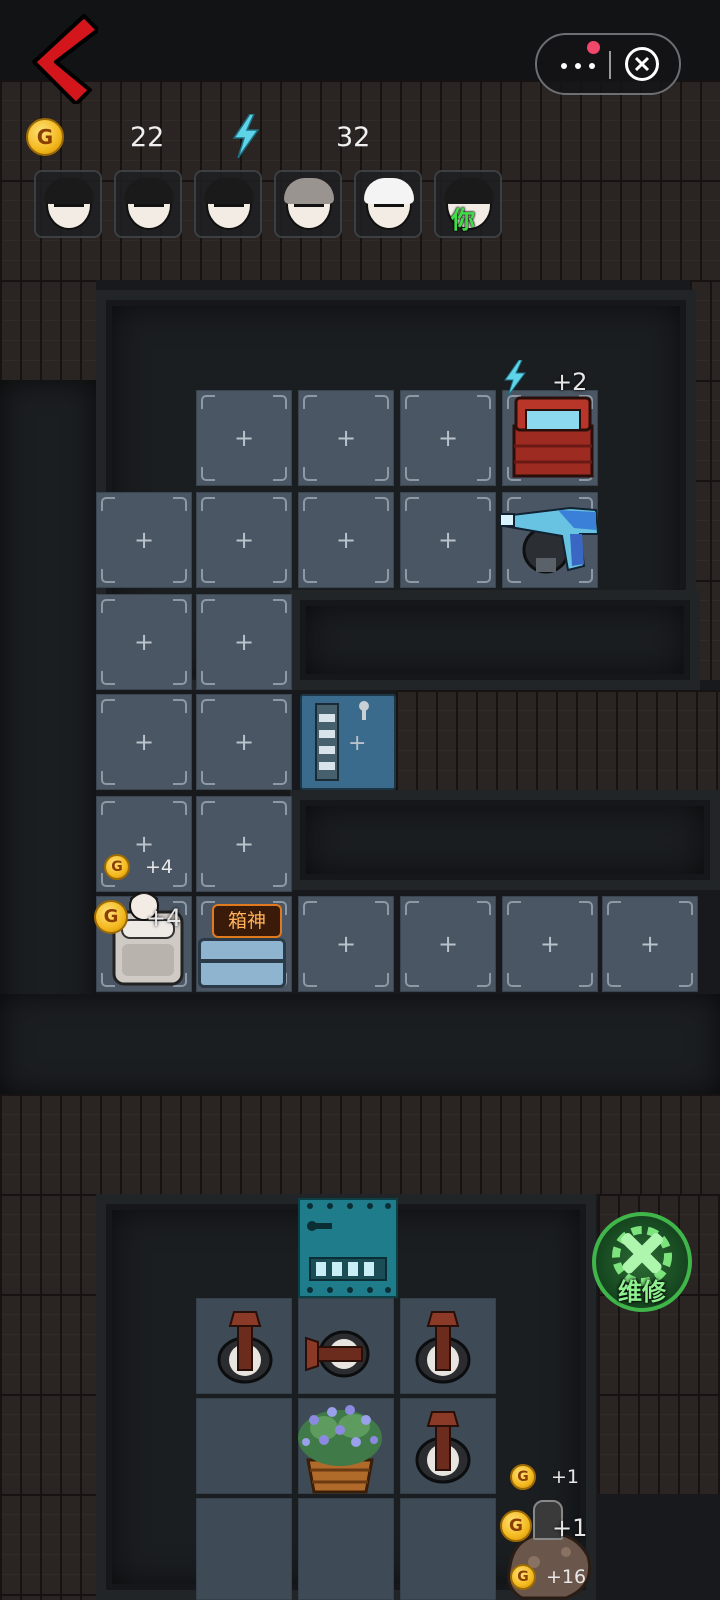 This screenshot has height=1600, width=720. Describe the element at coordinates (566, 1577) in the screenshot. I see `coin-bonus-3: +16` at that location.